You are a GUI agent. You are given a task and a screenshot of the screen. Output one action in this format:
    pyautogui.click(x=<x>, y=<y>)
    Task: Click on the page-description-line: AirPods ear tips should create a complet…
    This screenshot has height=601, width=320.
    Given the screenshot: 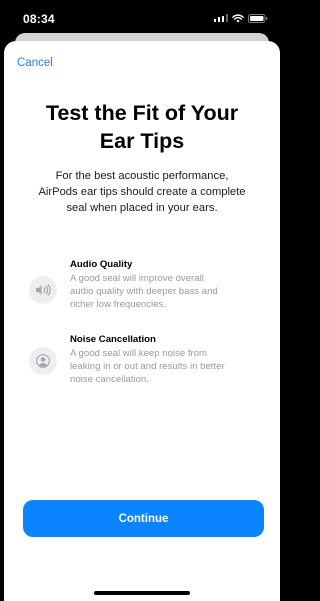 What is the action you would take?
    pyautogui.click(x=142, y=192)
    